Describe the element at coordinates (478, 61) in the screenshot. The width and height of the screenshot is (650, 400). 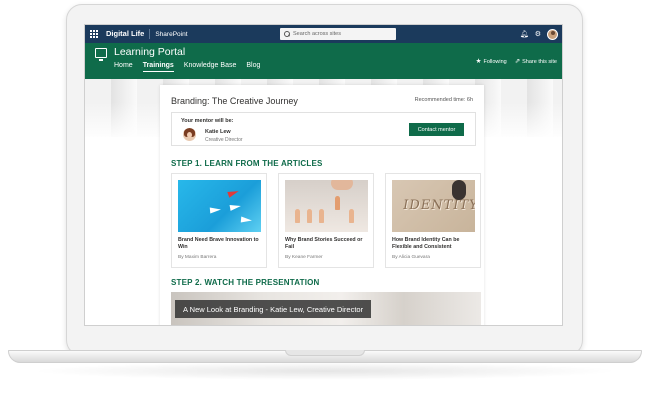
I see `star-icon: ★` at that location.